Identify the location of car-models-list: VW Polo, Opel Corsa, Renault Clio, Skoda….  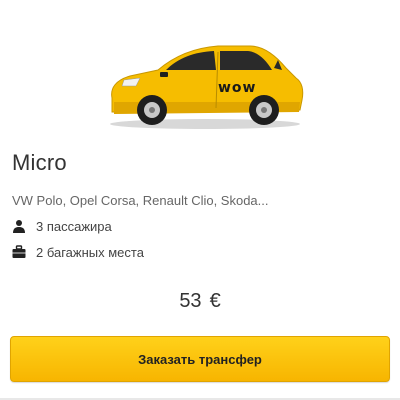
(140, 200).